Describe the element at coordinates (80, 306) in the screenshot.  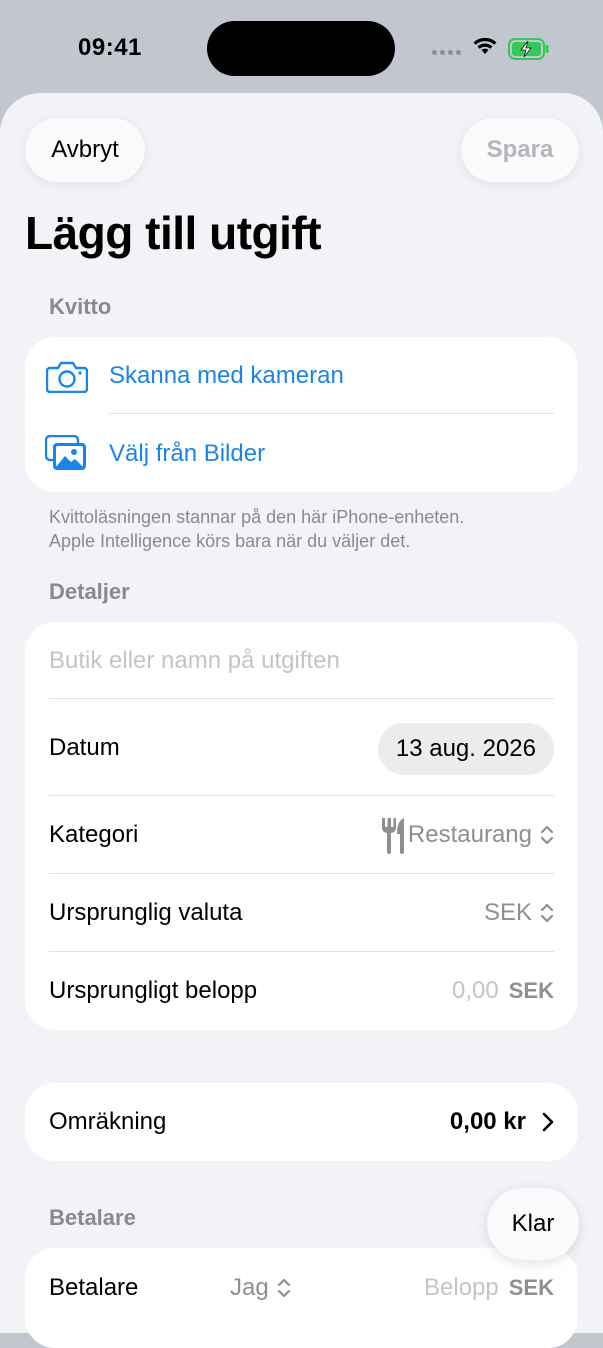
I see `receipt-section-header: Kvitto` at that location.